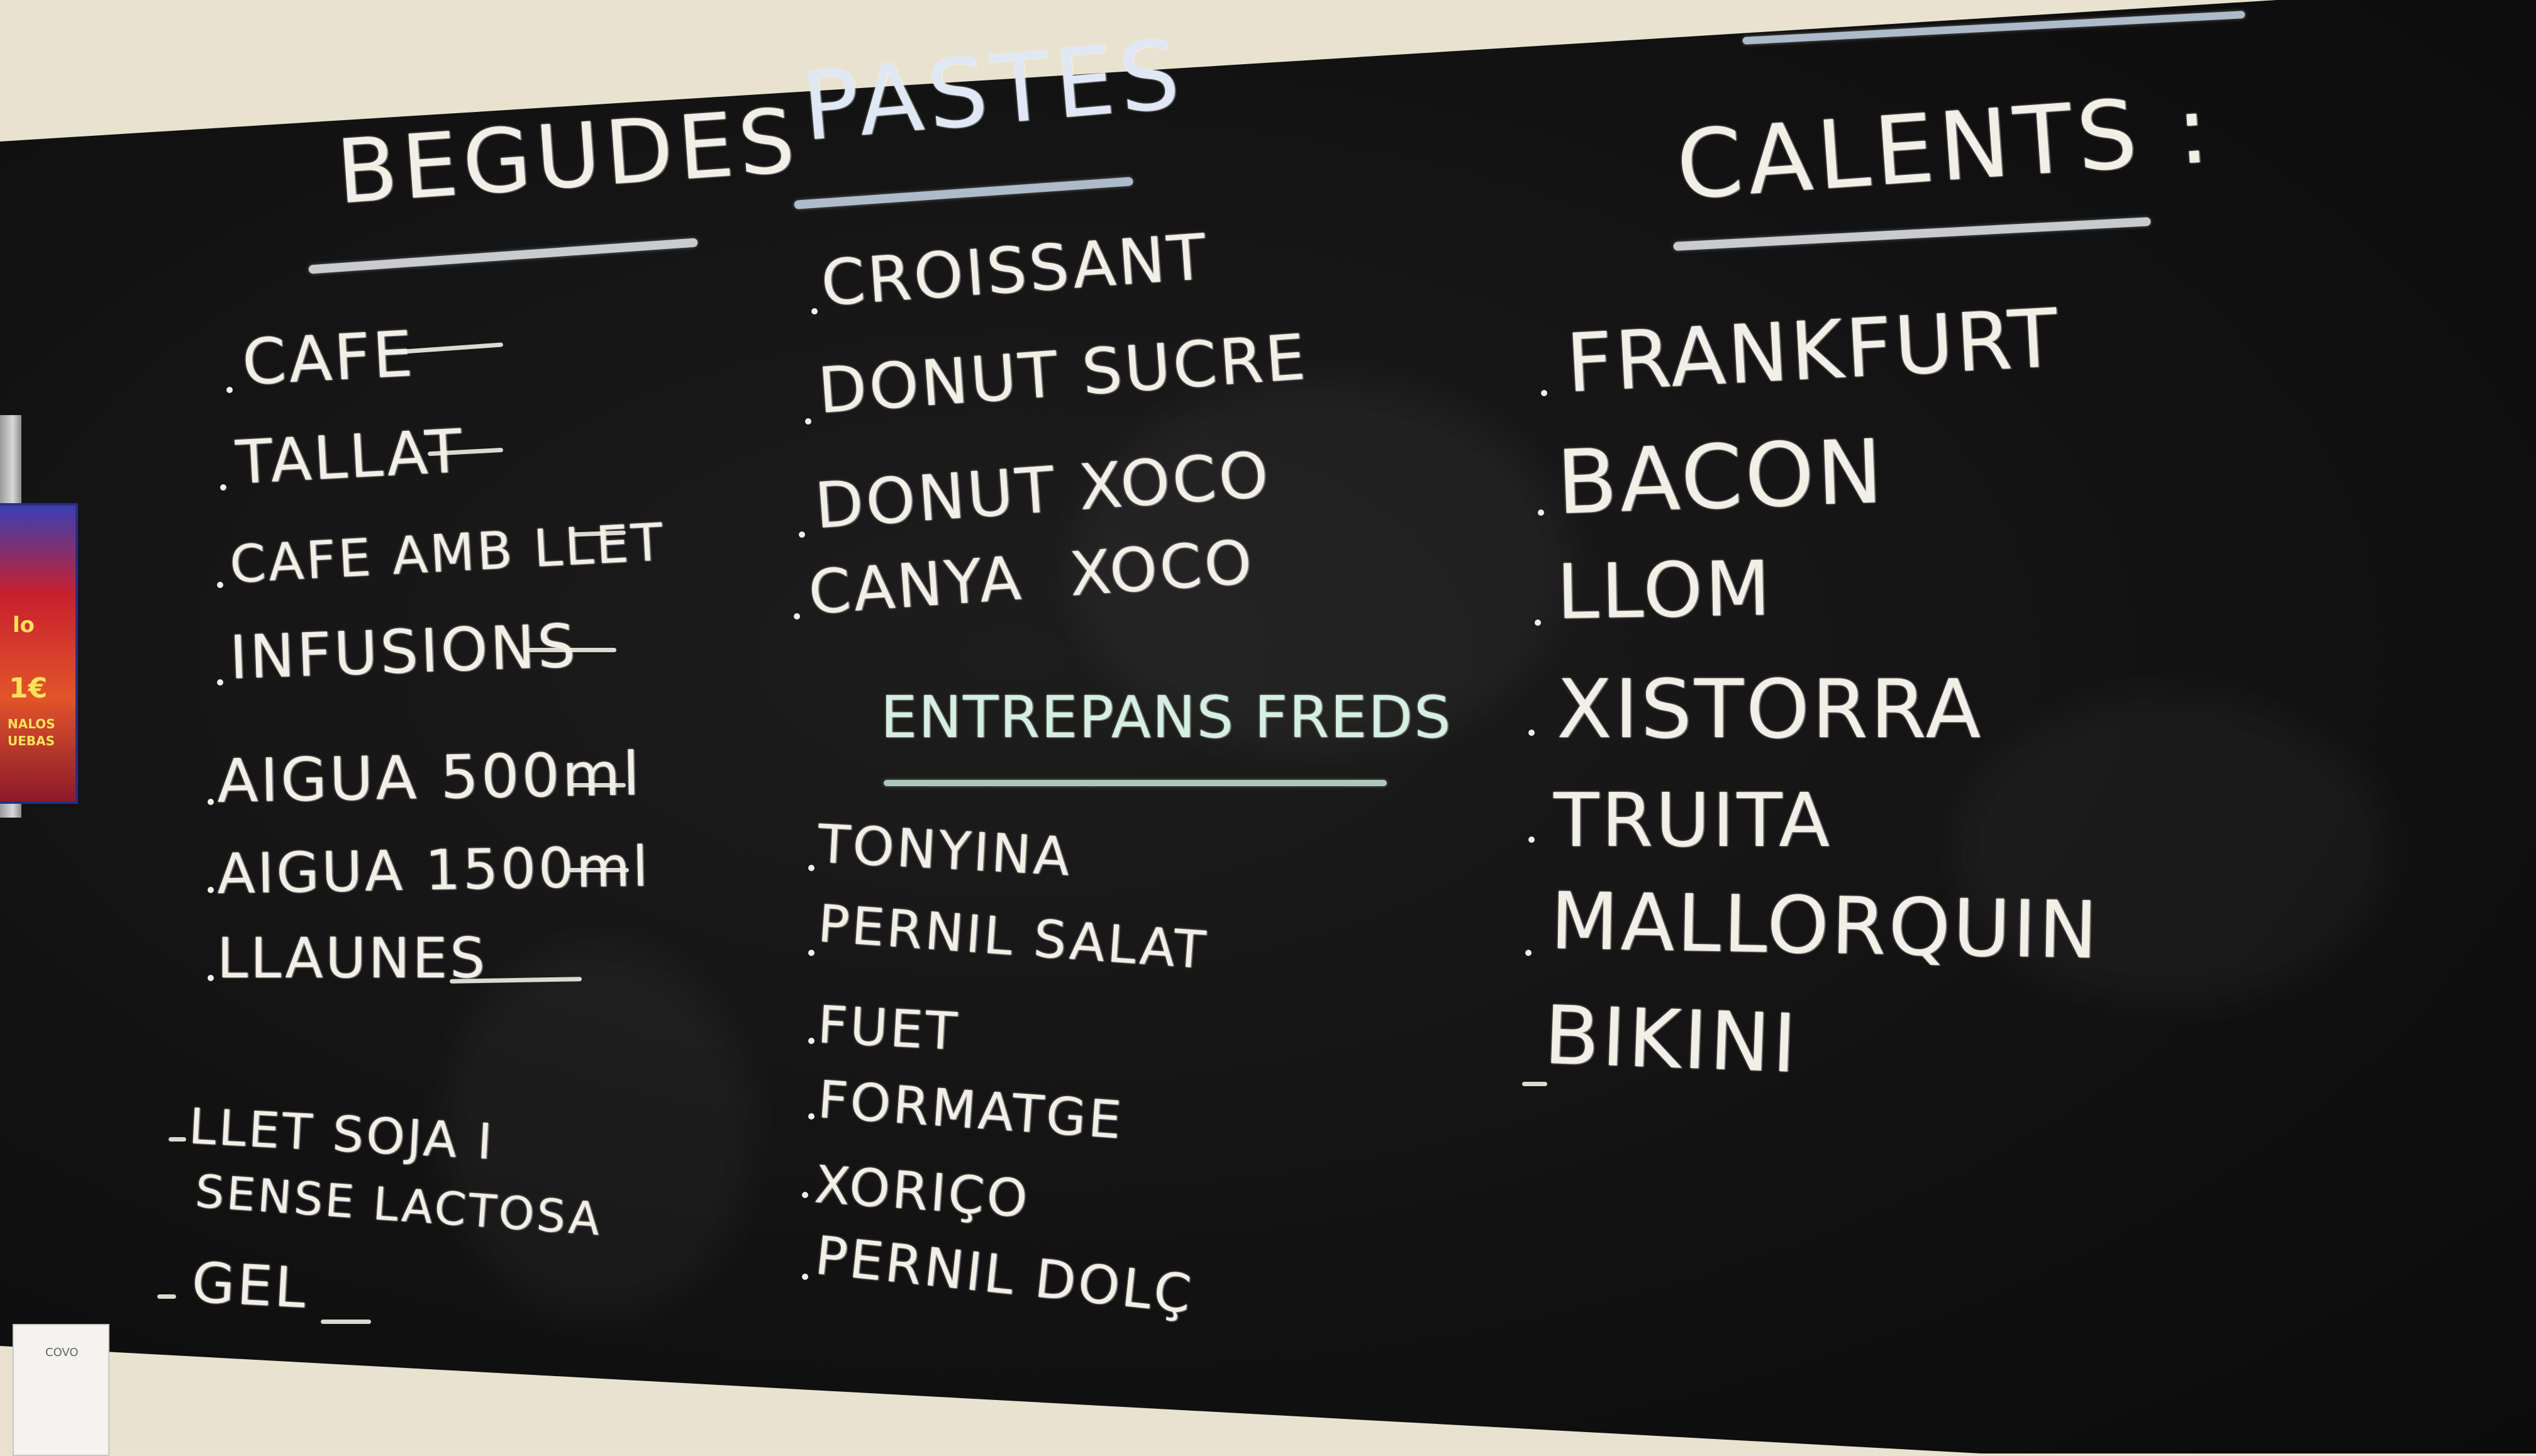  Describe the element at coordinates (32, 723) in the screenshot. I see `poster-line-3: NALOS` at that location.